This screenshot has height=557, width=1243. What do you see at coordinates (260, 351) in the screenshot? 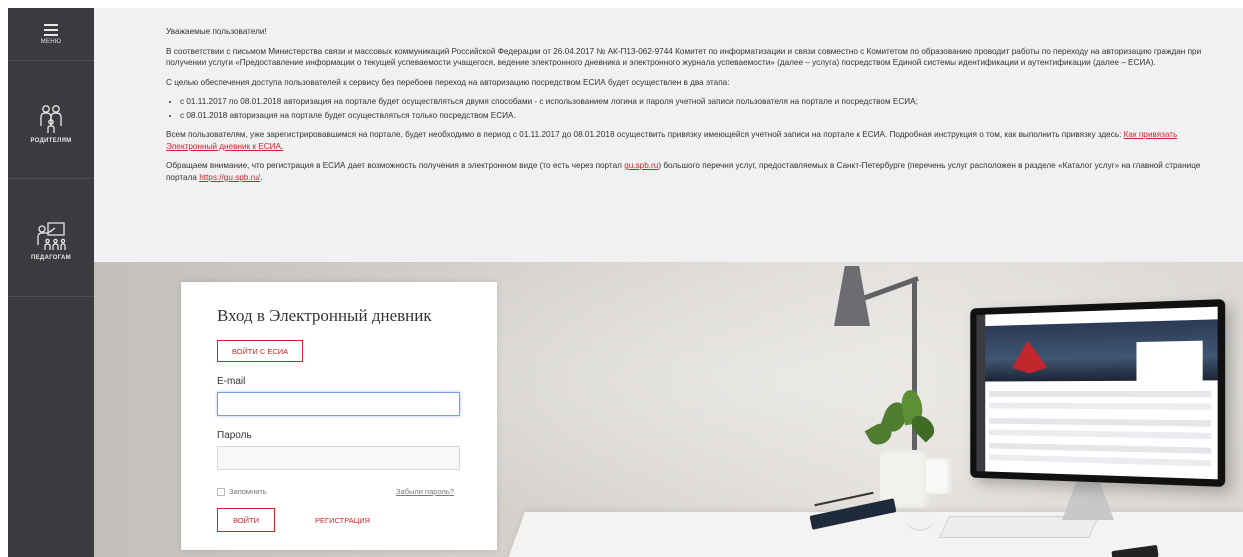
I see `login-esia-button: ВОЙТИ С ЕСИА` at bounding box center [260, 351].